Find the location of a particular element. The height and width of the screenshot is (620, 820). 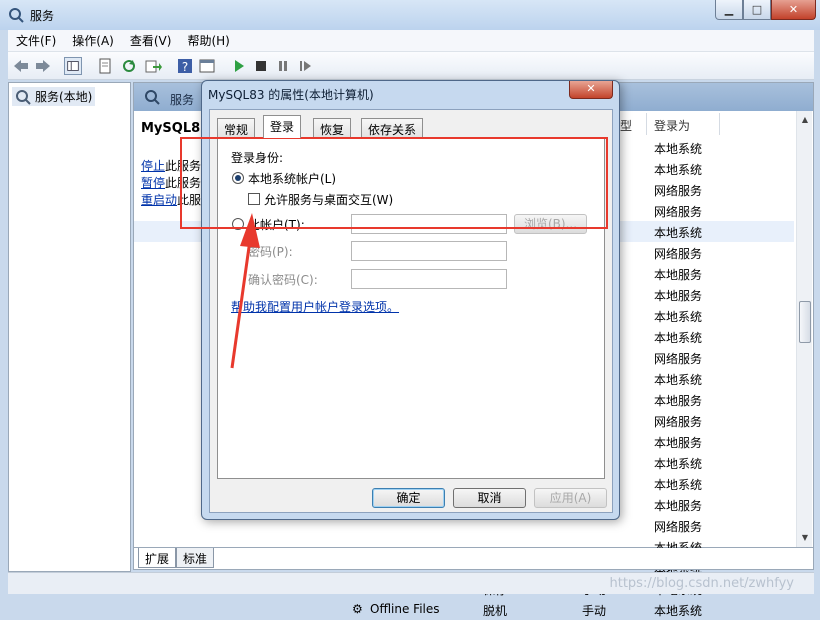

window-title: 服务 is located at coordinates (42, 16).